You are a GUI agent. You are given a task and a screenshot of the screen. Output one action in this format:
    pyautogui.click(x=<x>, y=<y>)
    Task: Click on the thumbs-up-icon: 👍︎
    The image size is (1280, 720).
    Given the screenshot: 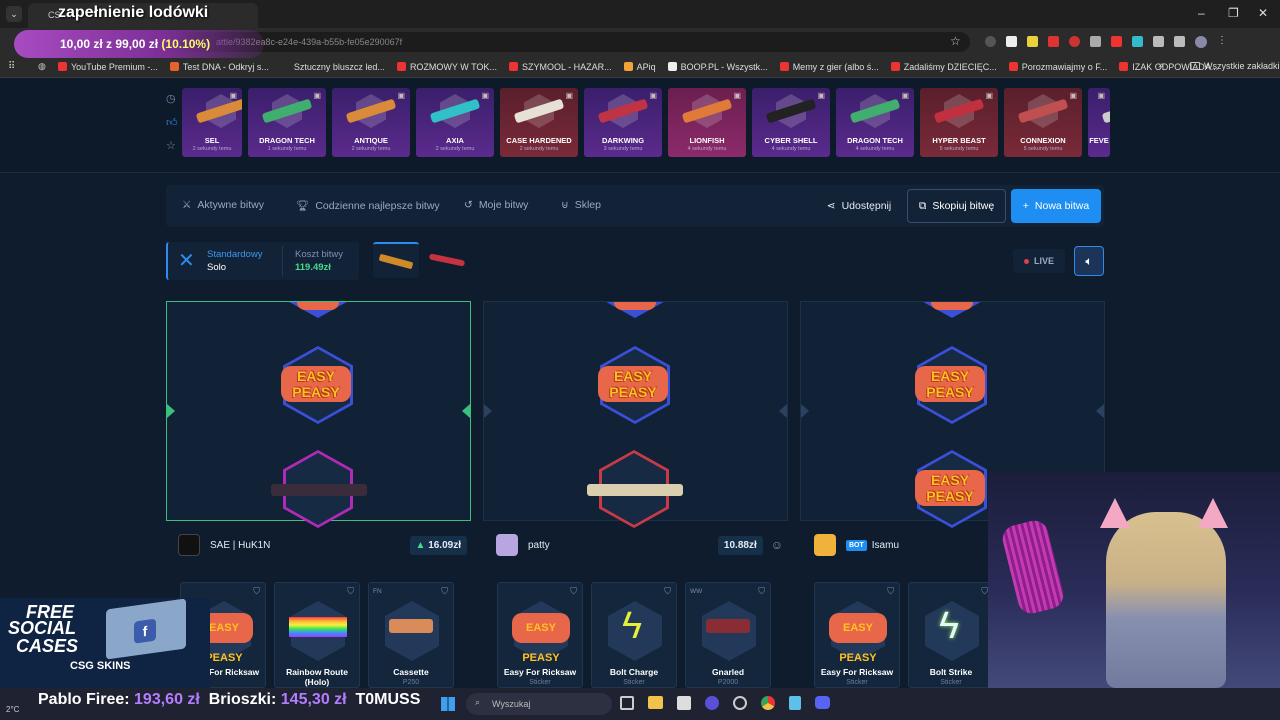 What is the action you would take?
    pyautogui.click(x=172, y=122)
    